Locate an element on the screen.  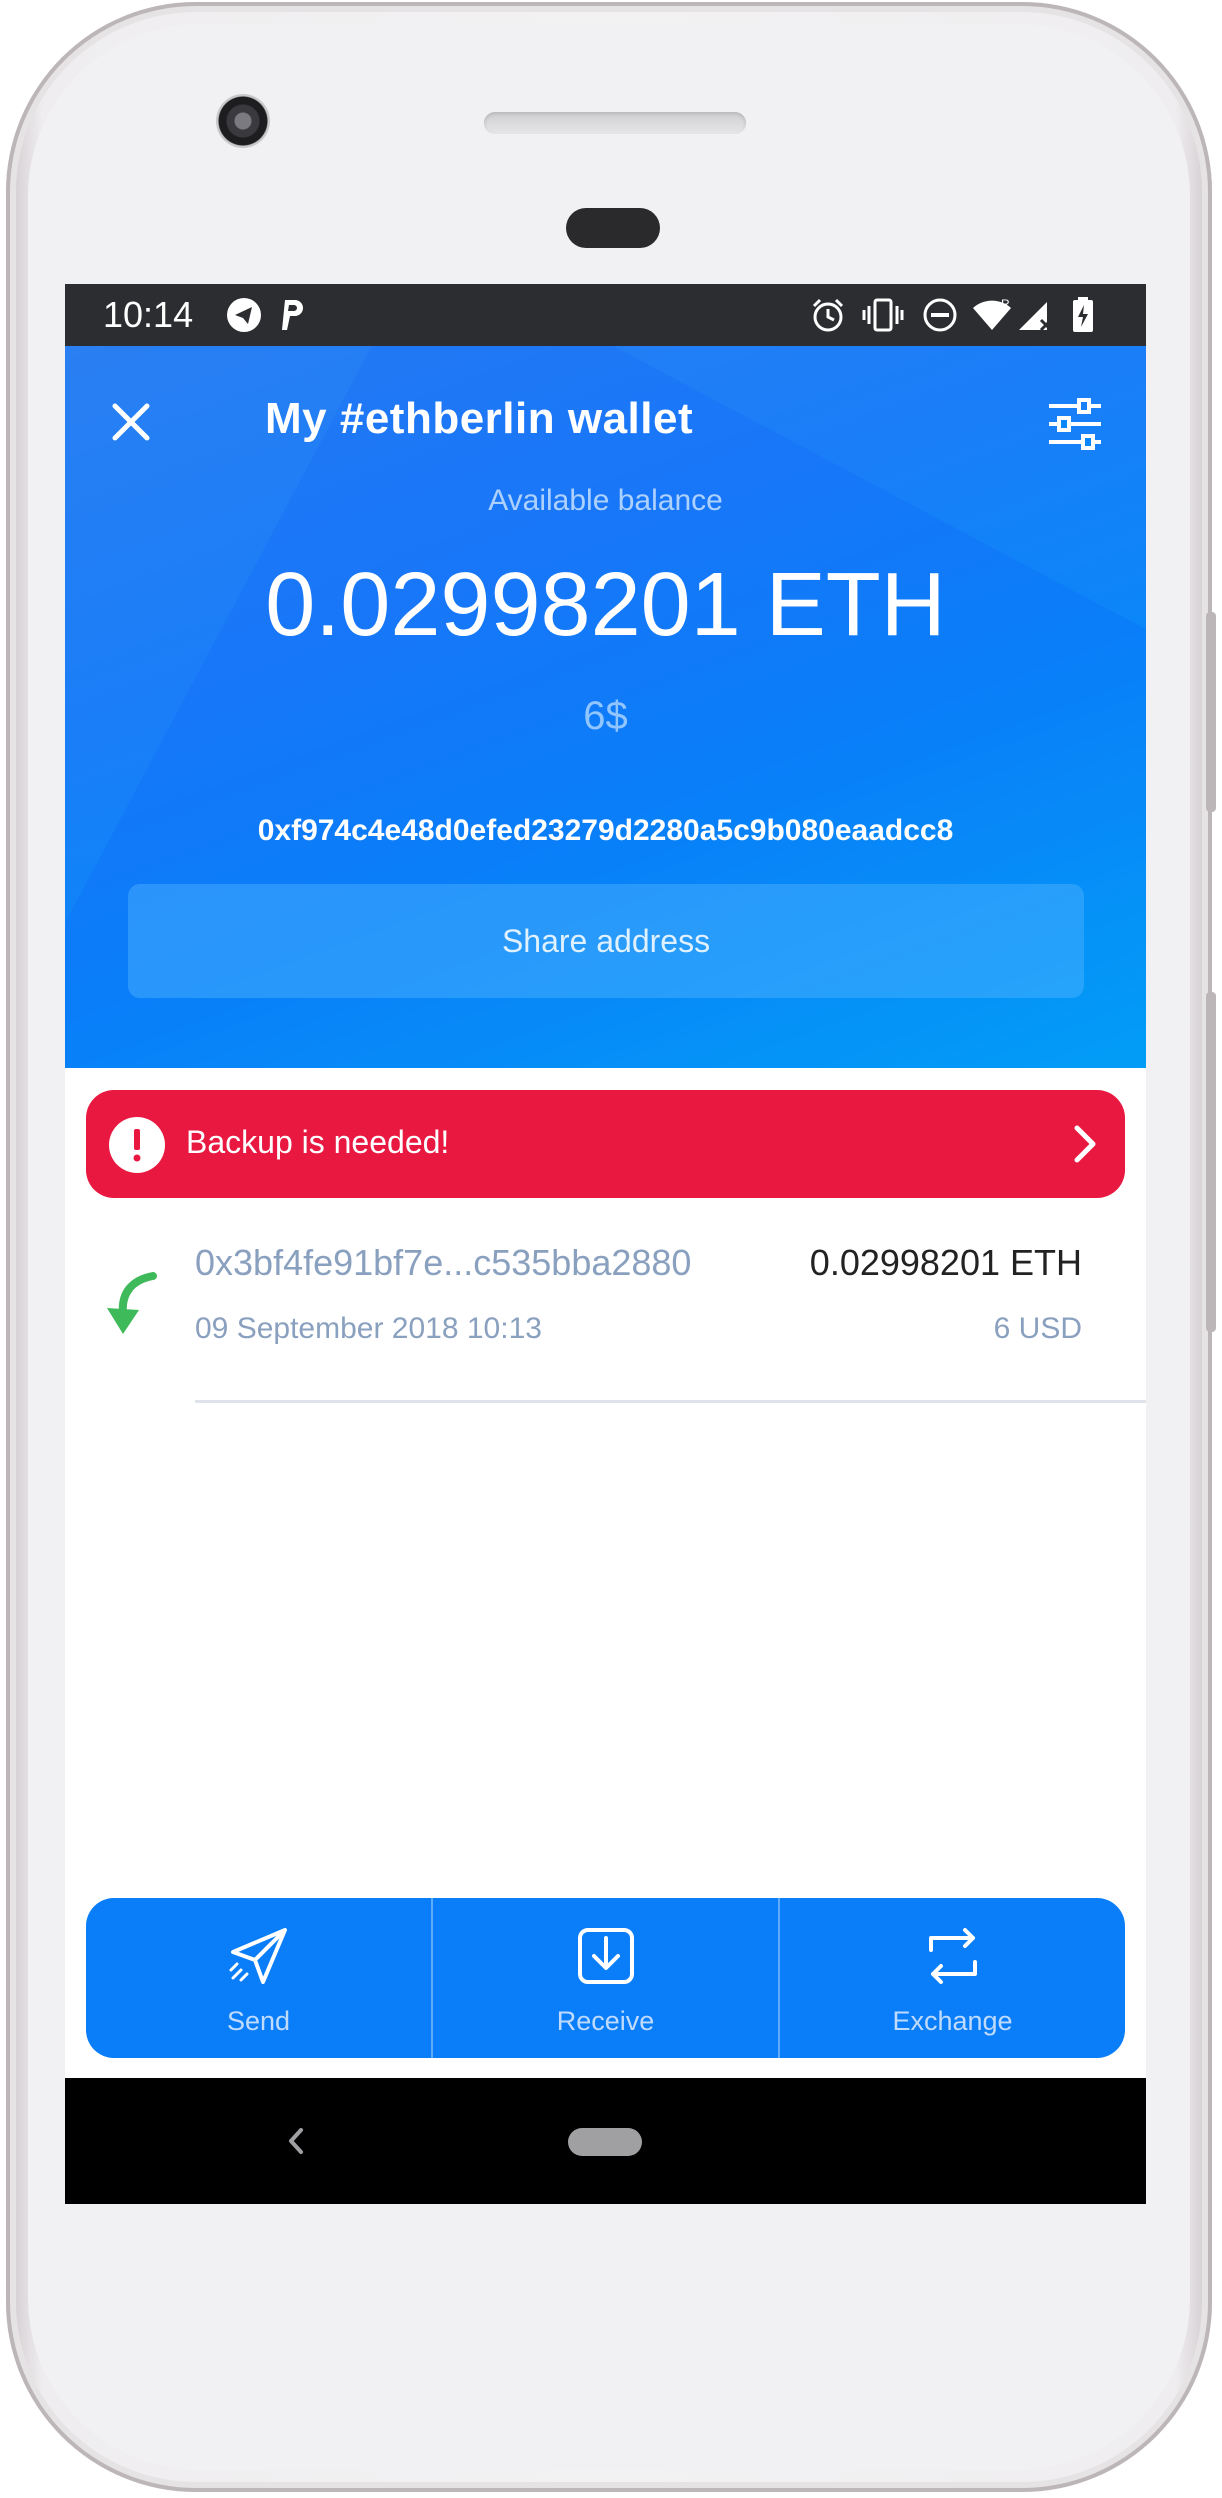
svg-text: R is located at coordinates (1005, 304).